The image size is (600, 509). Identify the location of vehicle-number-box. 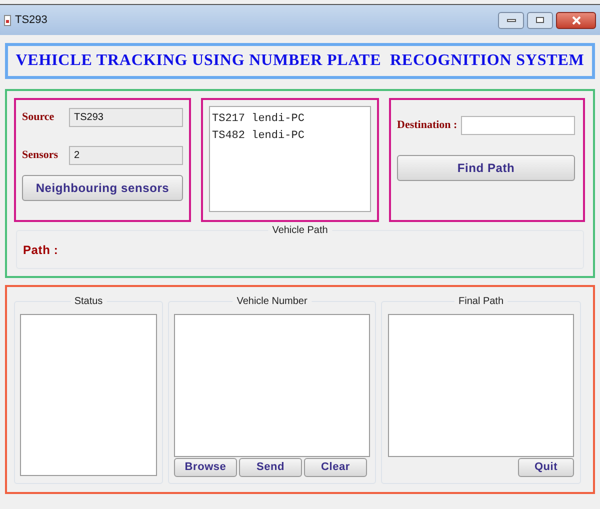
(272, 385).